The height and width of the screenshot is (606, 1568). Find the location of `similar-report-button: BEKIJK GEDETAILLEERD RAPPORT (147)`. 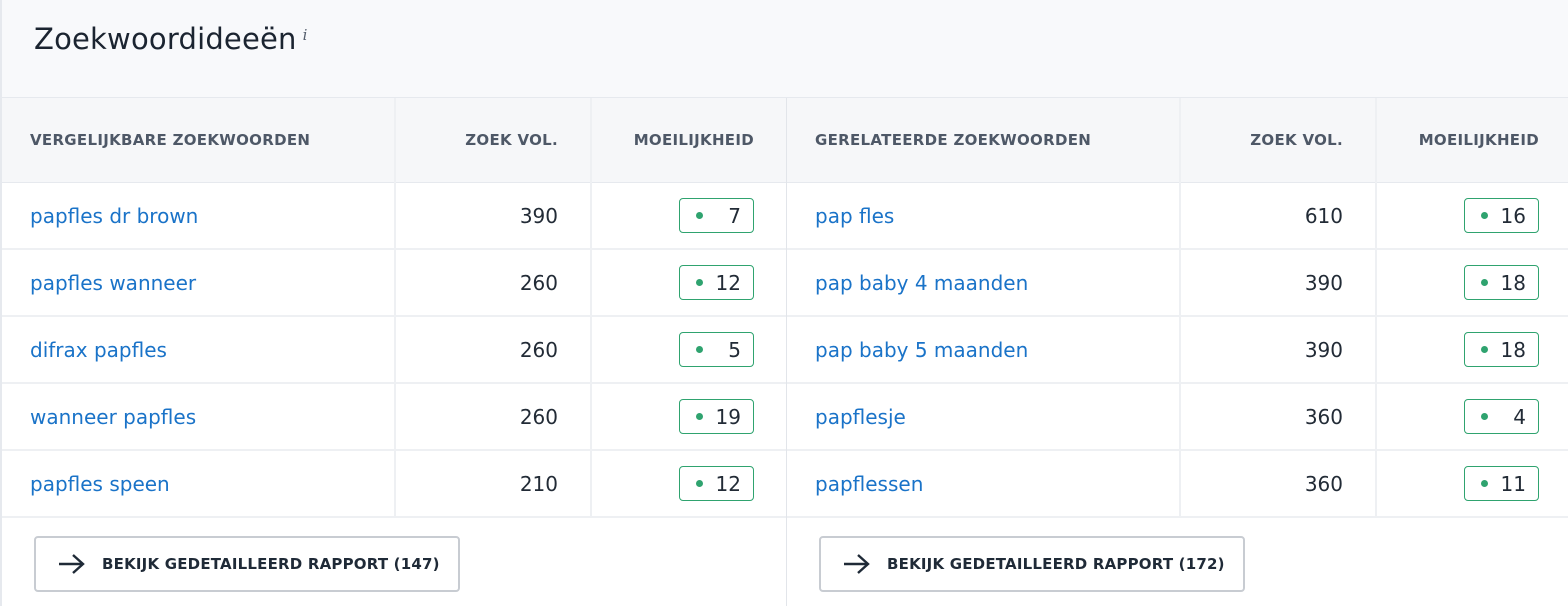

similar-report-button: BEKIJK GEDETAILLEERD RAPPORT (147) is located at coordinates (247, 564).